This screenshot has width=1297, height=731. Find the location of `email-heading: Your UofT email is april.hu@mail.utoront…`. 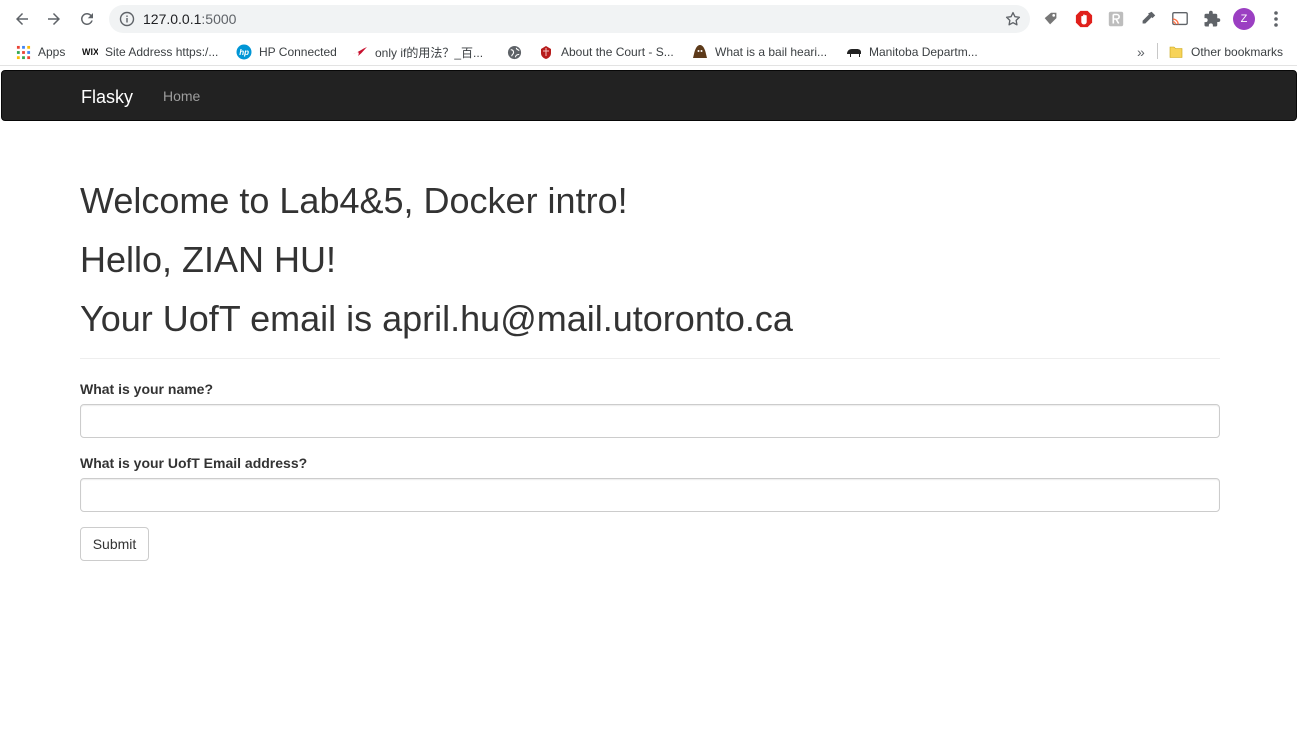

email-heading: Your UofT email is april.hu@mail.utoront… is located at coordinates (436, 318).